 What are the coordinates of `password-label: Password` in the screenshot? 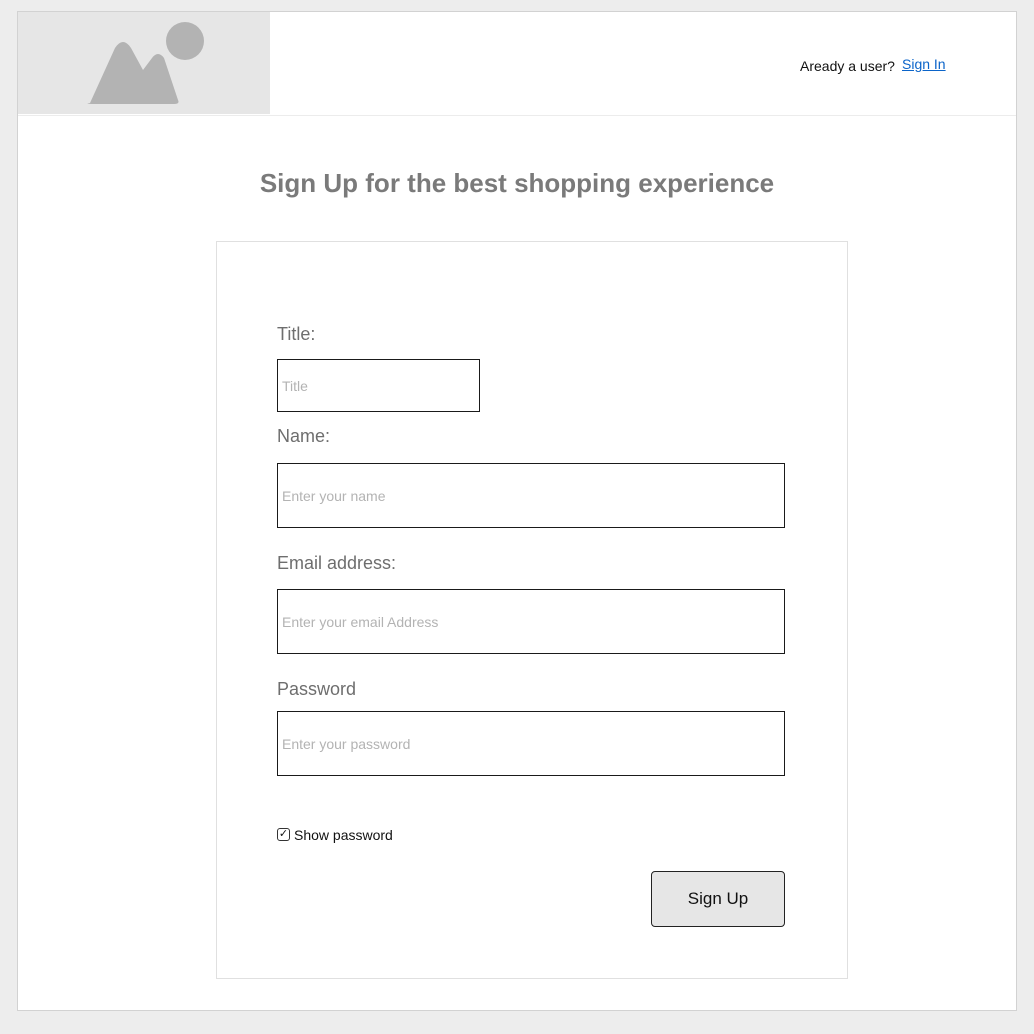 It's located at (317, 689).